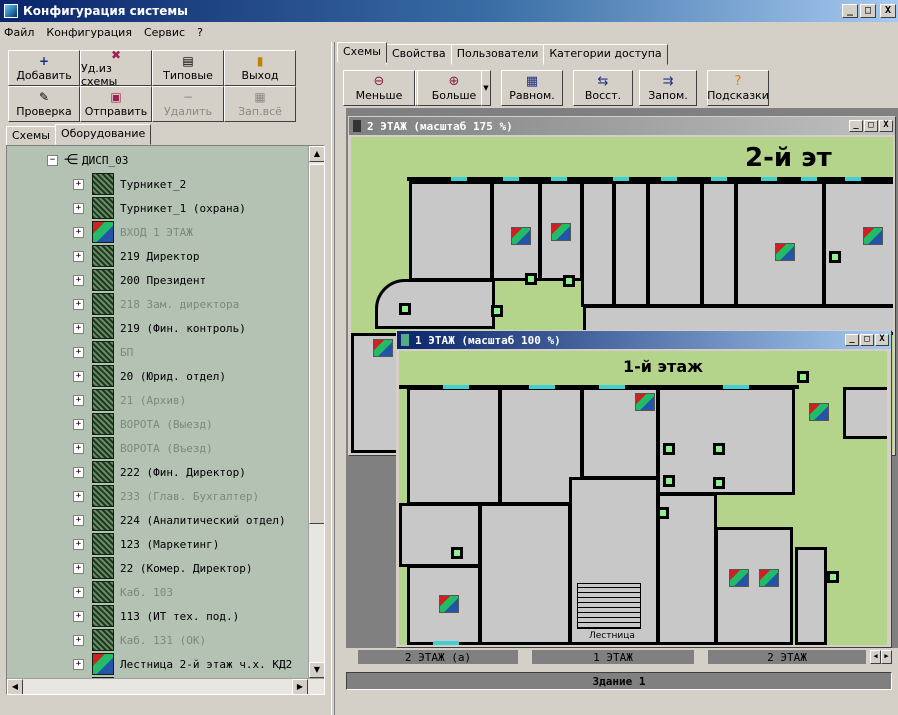 The width and height of the screenshot is (898, 715). What do you see at coordinates (316, 670) in the screenshot?
I see `scroll-down-icon: ▼` at bounding box center [316, 670].